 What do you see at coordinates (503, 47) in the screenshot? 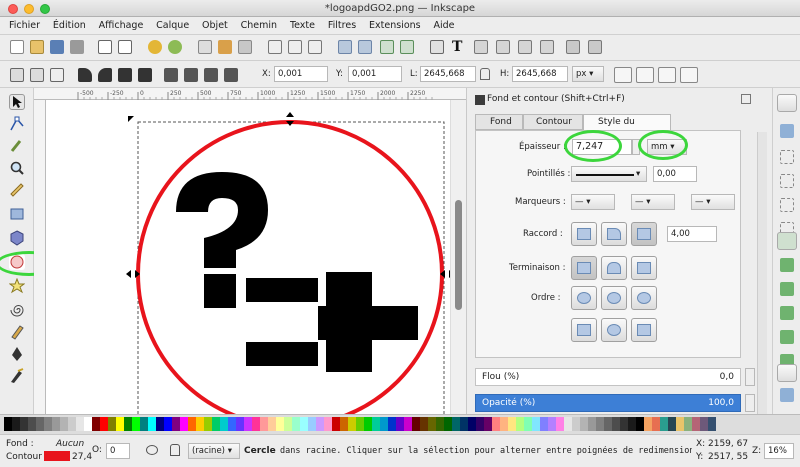
I see `xml-editor-icon` at bounding box center [503, 47].